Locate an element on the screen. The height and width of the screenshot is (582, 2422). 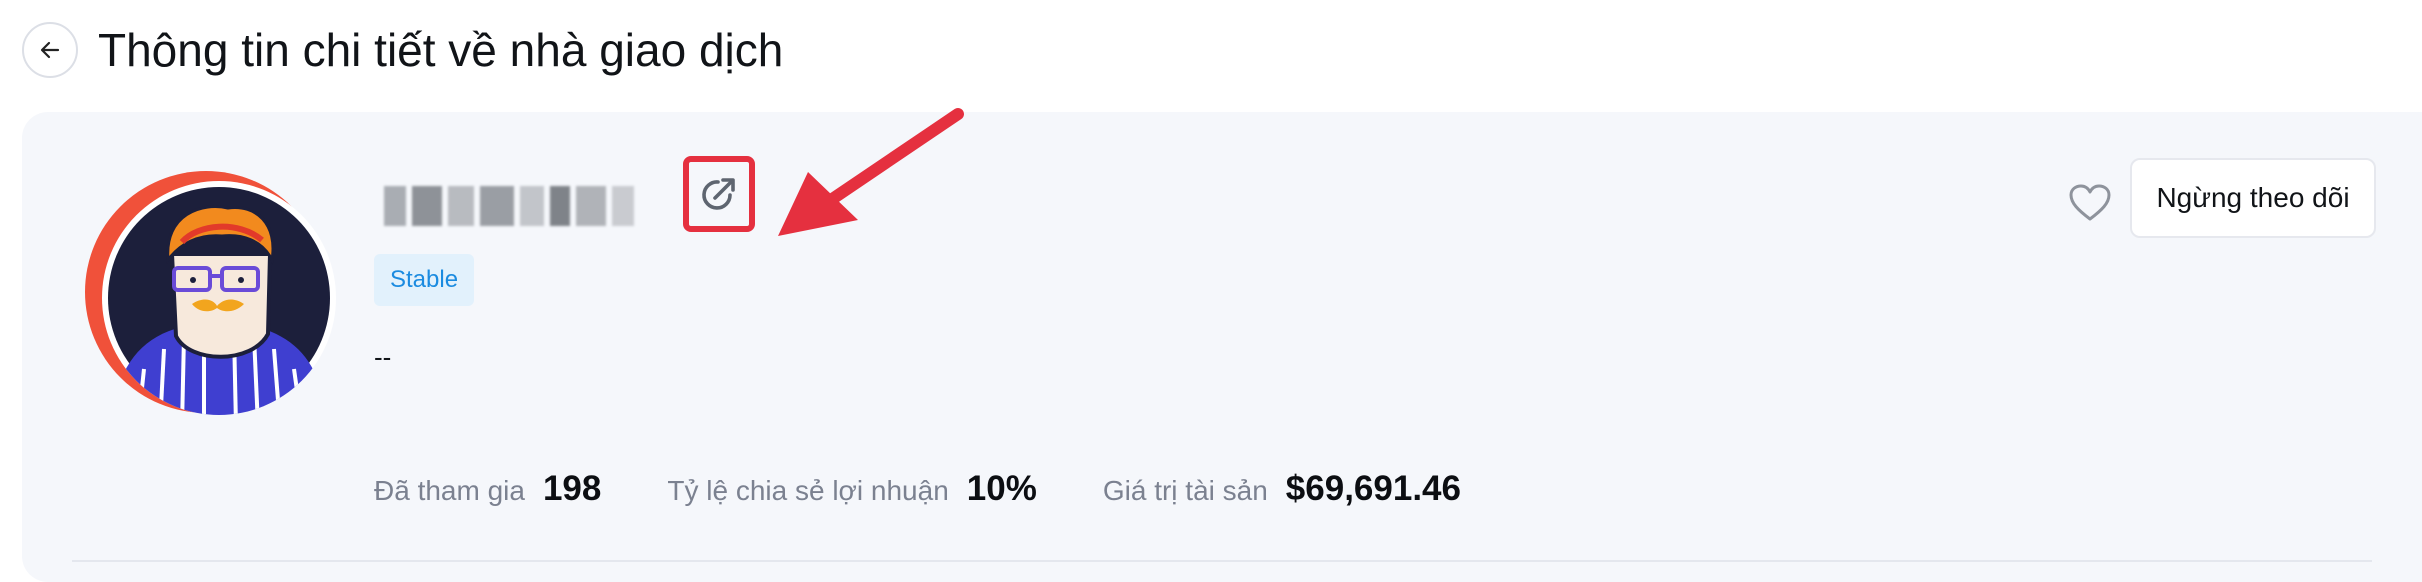
external-share-icon is located at coordinates (718, 194).